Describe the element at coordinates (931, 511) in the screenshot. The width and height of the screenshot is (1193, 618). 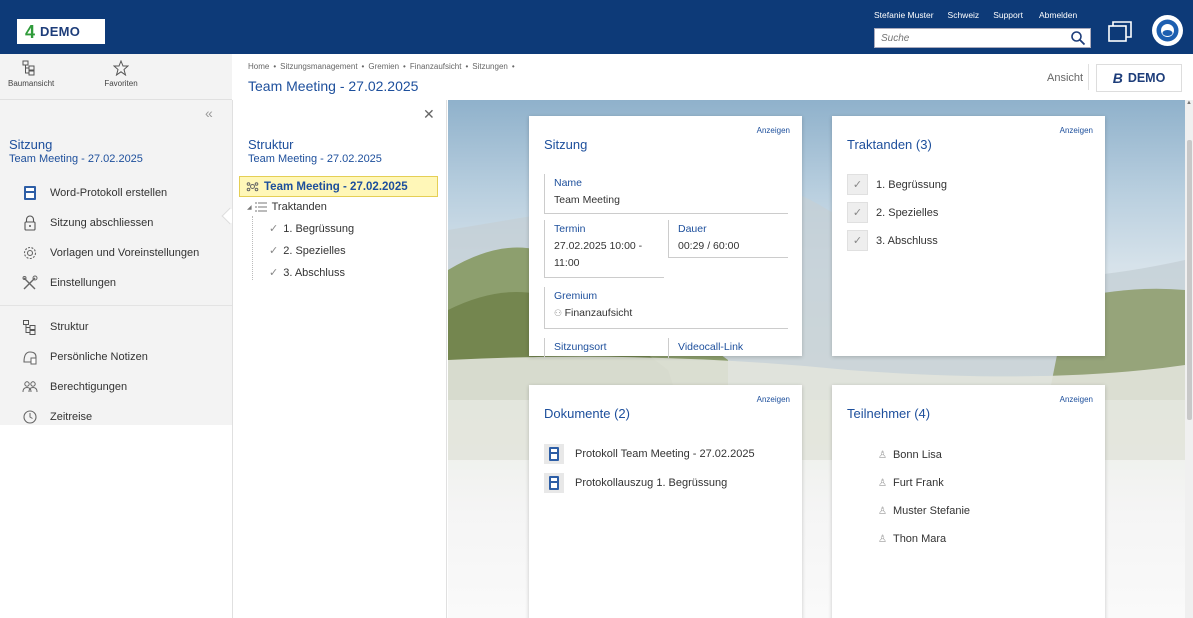
I see `participant-name: Muster Stefanie` at that location.